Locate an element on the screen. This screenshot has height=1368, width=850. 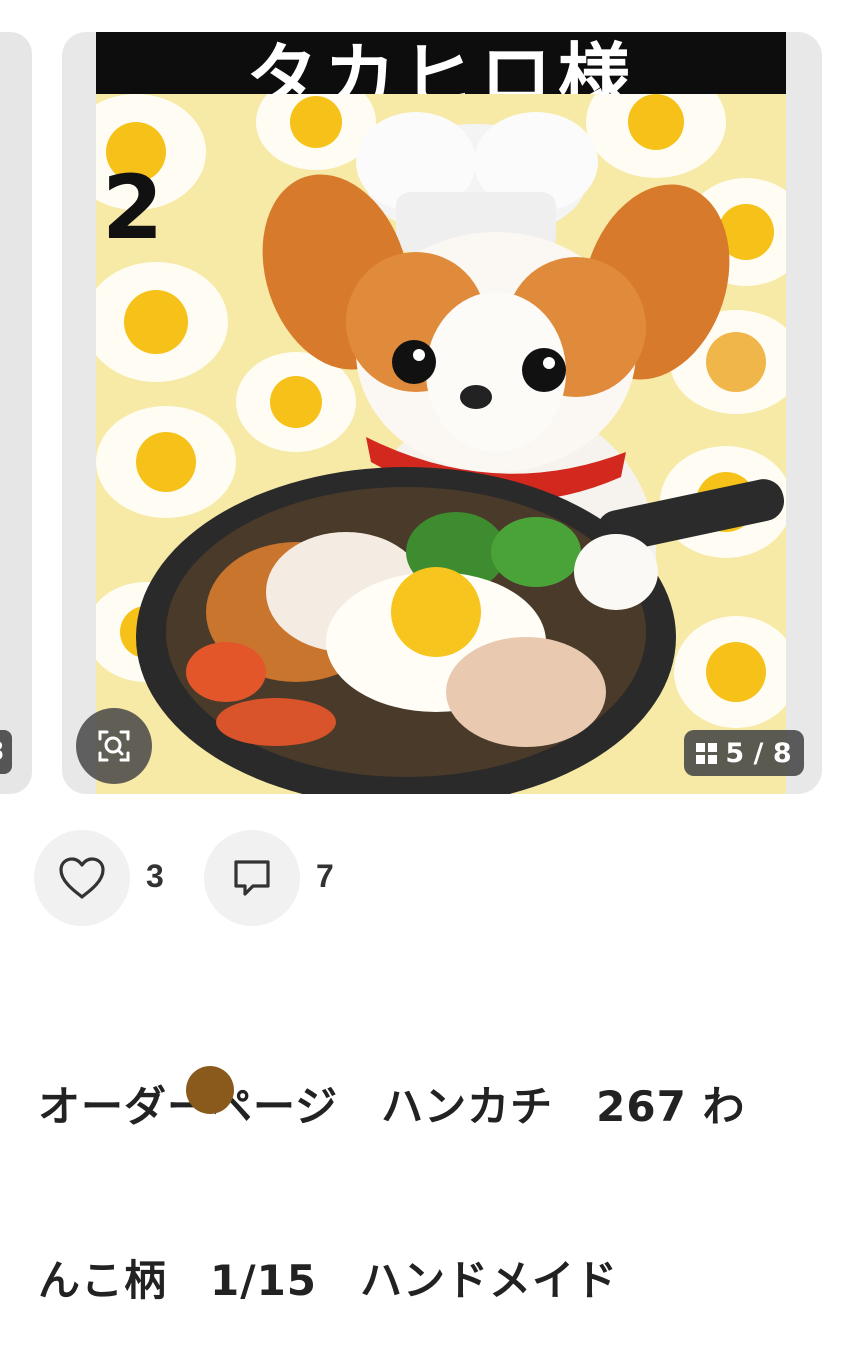
previous-image-counter: 8 is located at coordinates (6, 752).